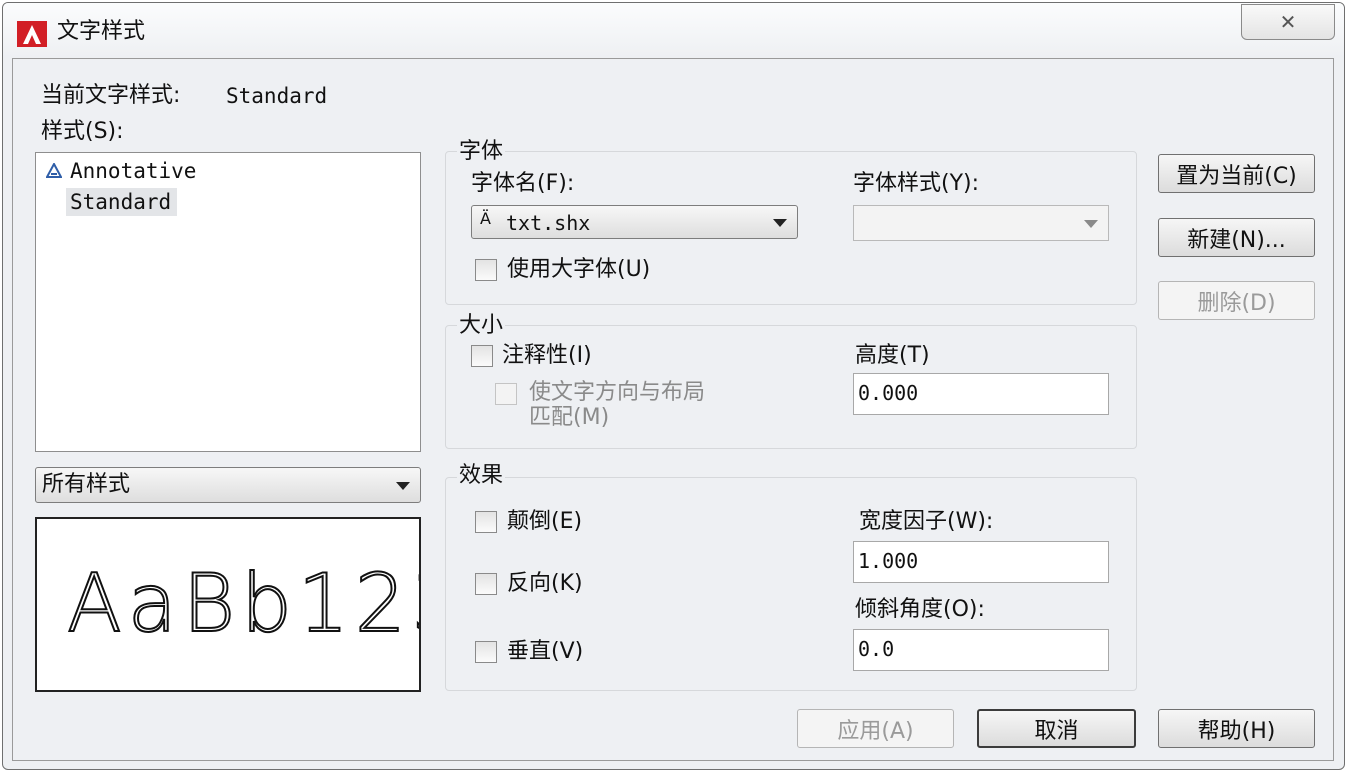 Image resolution: width=1349 pixels, height=773 pixels. Describe the element at coordinates (888, 561) in the screenshot. I see `width-factor-value: 1.000` at that location.